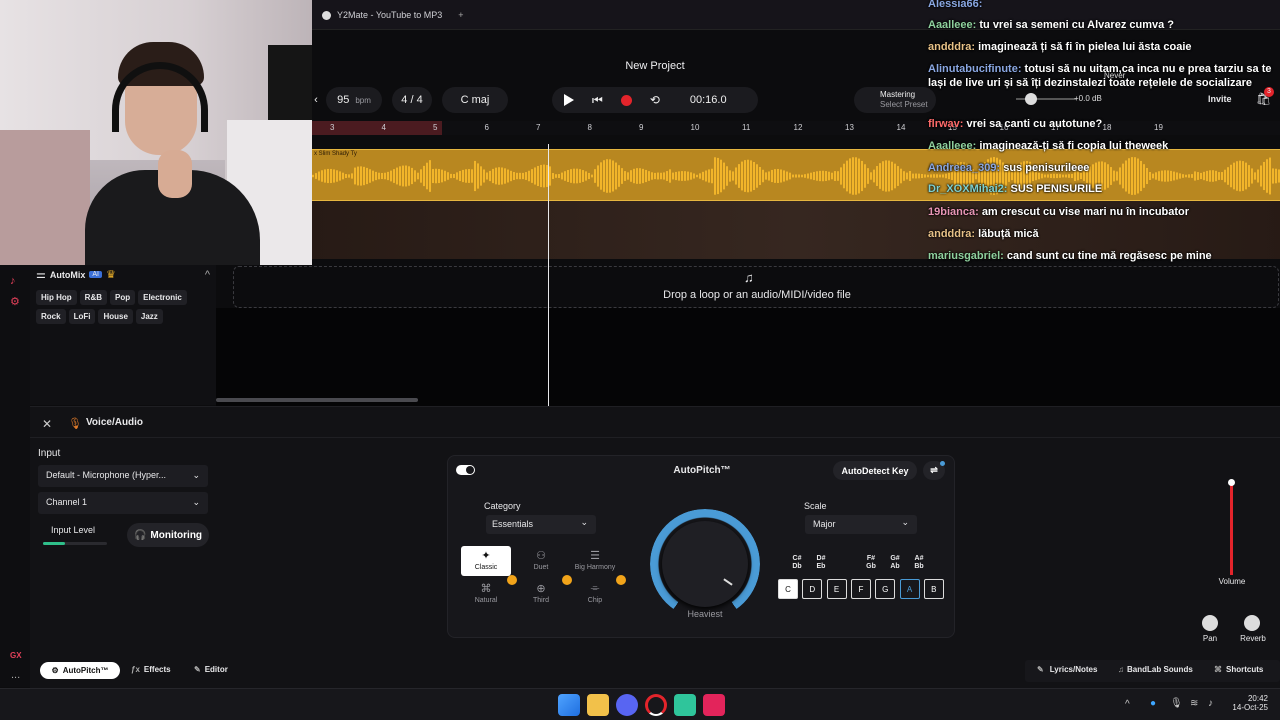 Image resolution: width=1280 pixels, height=720 pixels. Describe the element at coordinates (1249, 703) in the screenshot. I see `clock: 20:42 14-Oct-25` at that location.